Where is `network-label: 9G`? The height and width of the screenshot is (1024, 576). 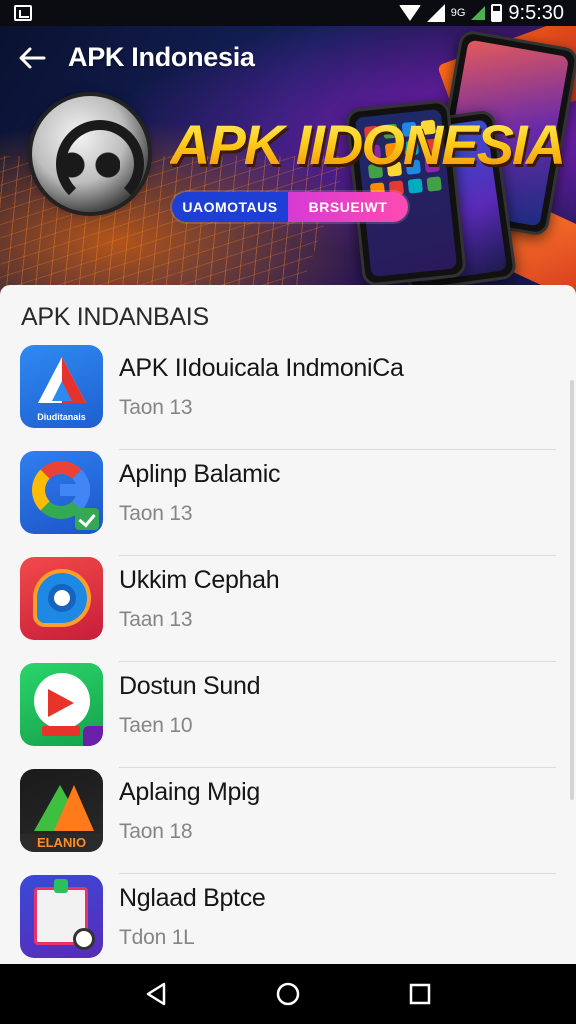
network-label: 9G is located at coordinates (458, 13).